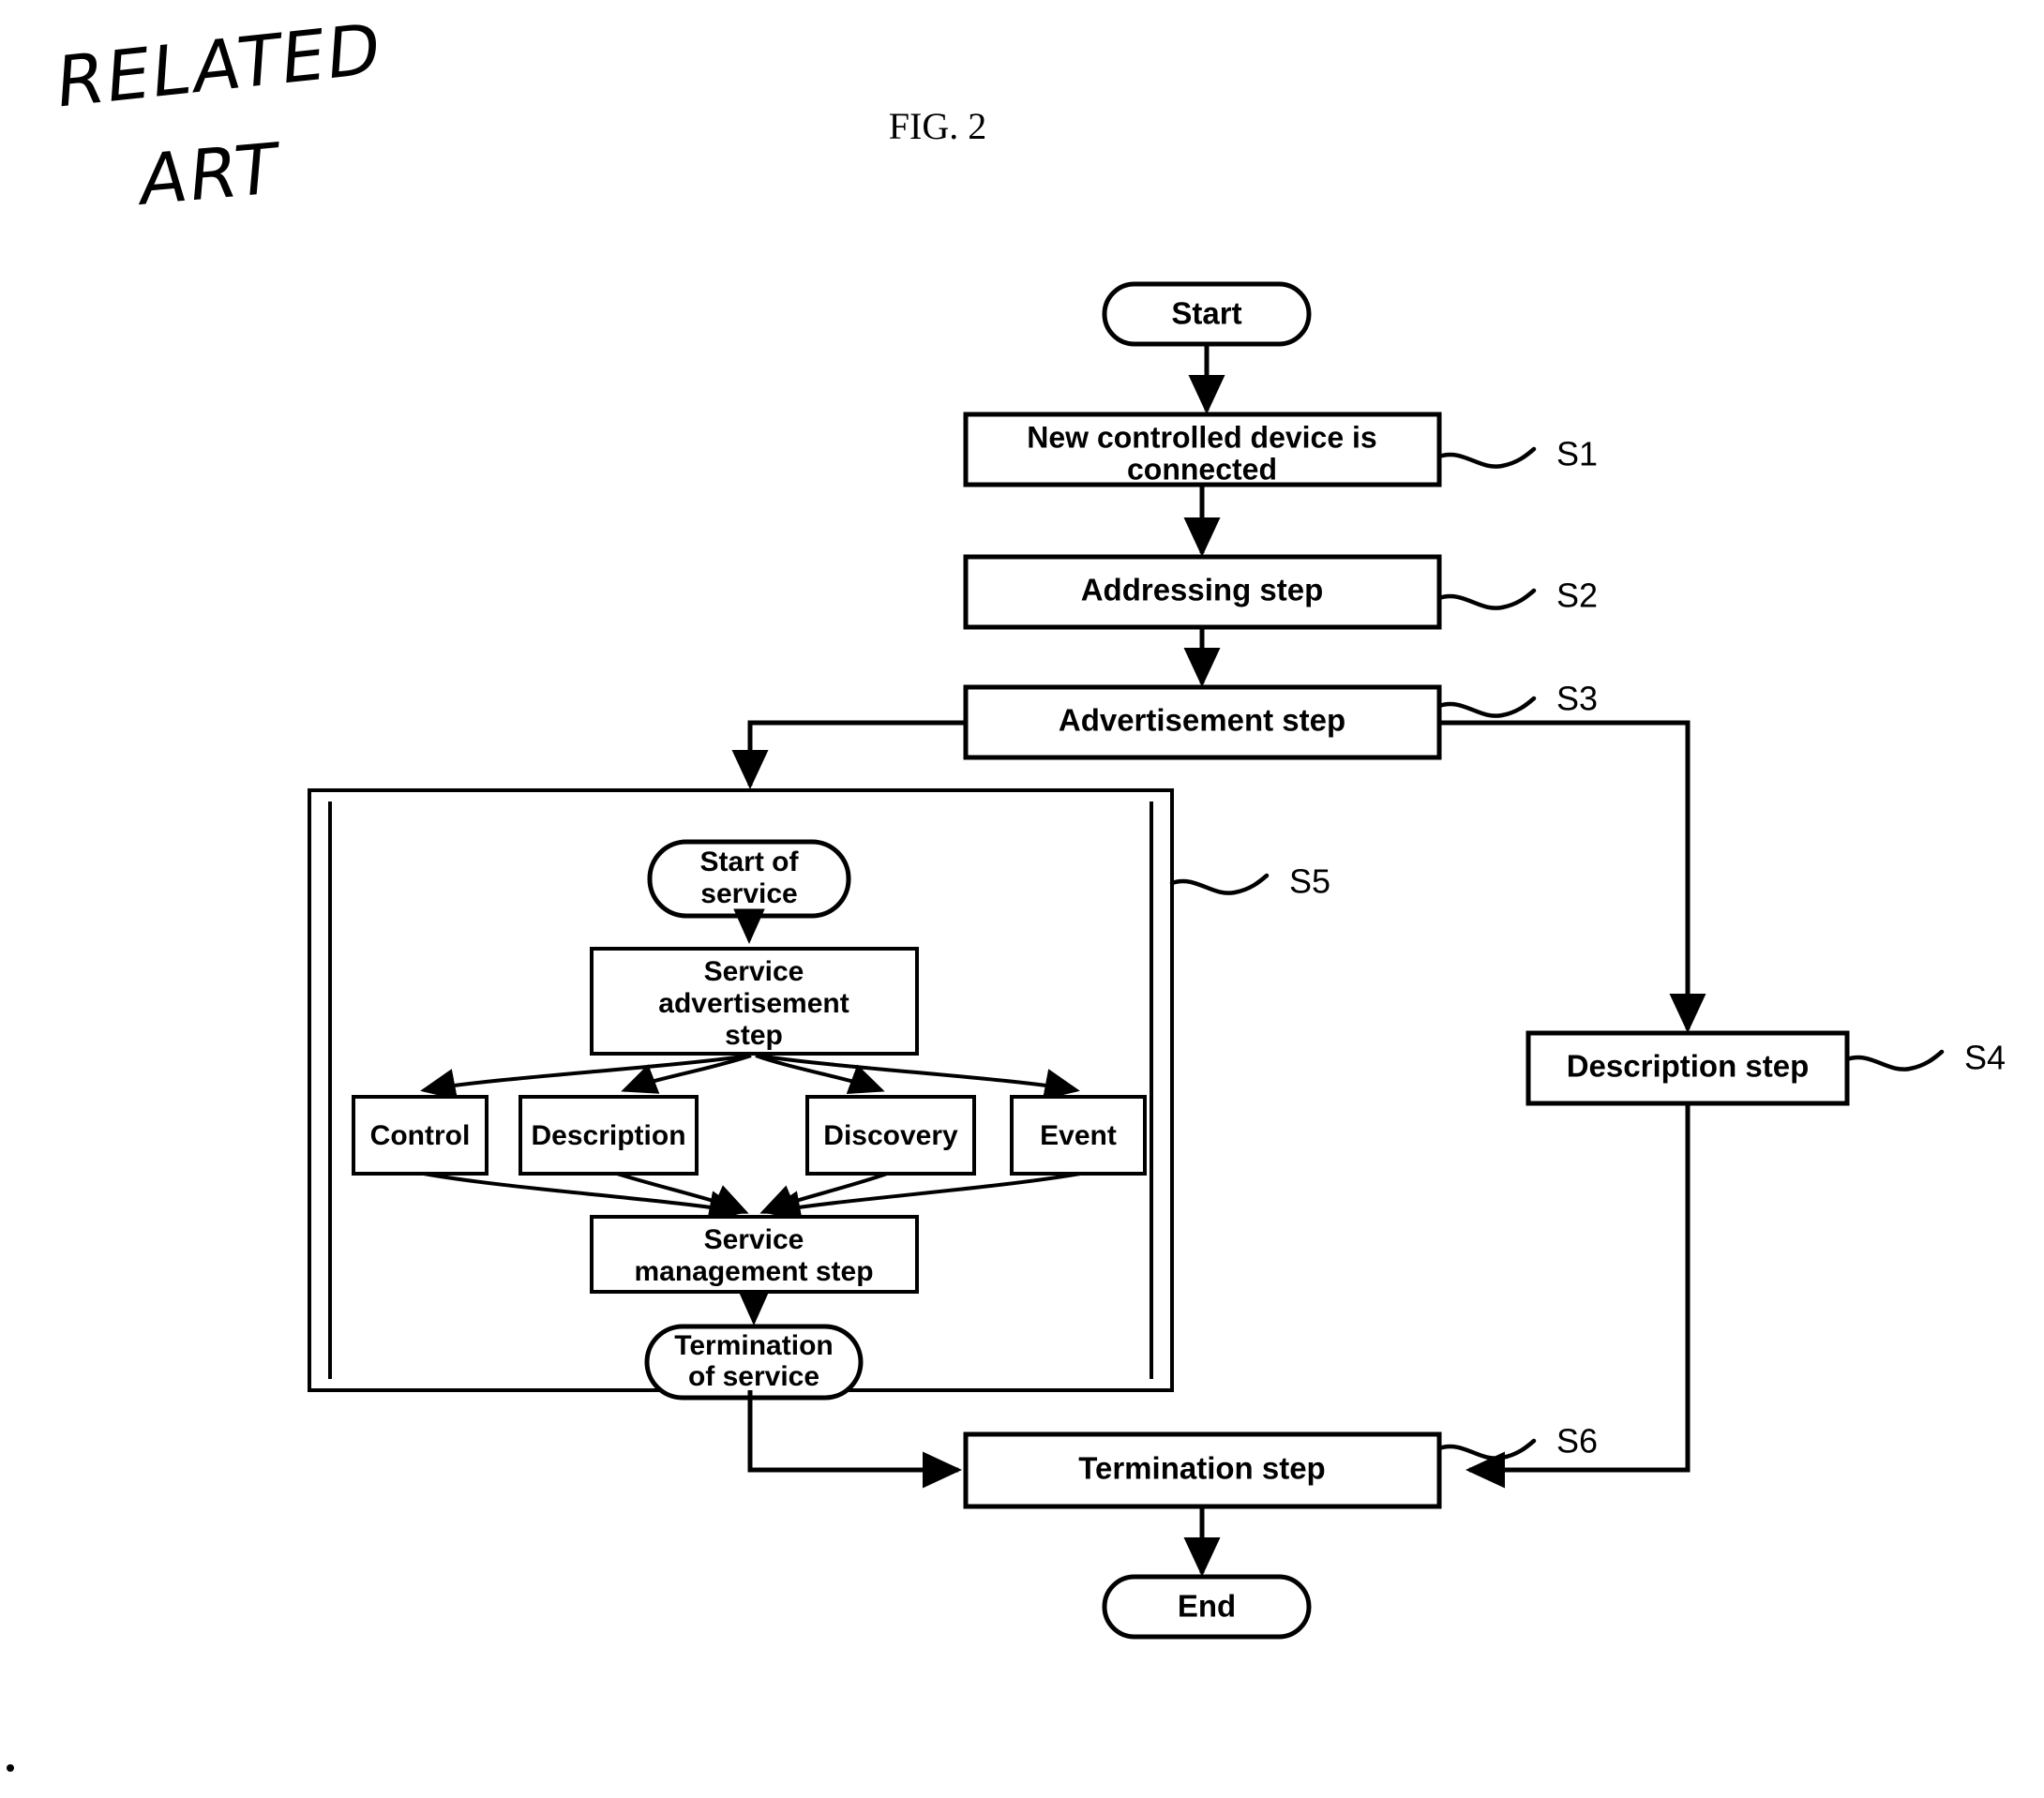 The width and height of the screenshot is (2044, 1798). I want to click on termination-of-service-line2: of service, so click(754, 1376).